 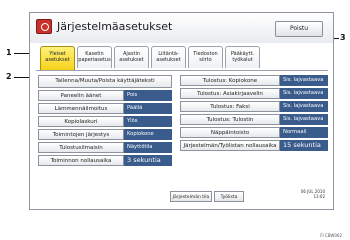 What do you see at coordinates (148, 121) in the screenshot?
I see `setting-value: Ylös` at bounding box center [148, 121].